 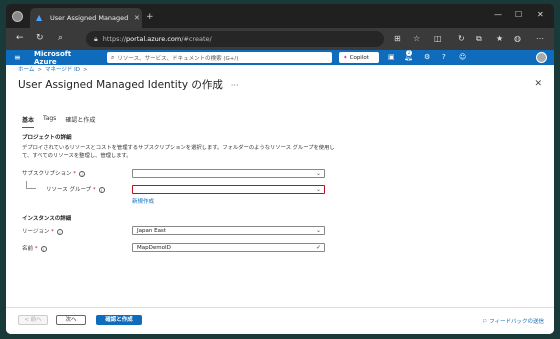 I want to click on favorites-bar-icon: ★, so click(x=499, y=38).